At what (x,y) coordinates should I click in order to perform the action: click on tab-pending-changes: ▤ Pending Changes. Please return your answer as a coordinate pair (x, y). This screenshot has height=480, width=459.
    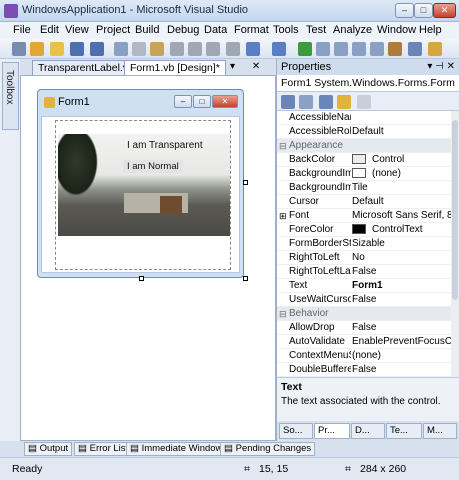
    Looking at the image, I should click on (268, 449).